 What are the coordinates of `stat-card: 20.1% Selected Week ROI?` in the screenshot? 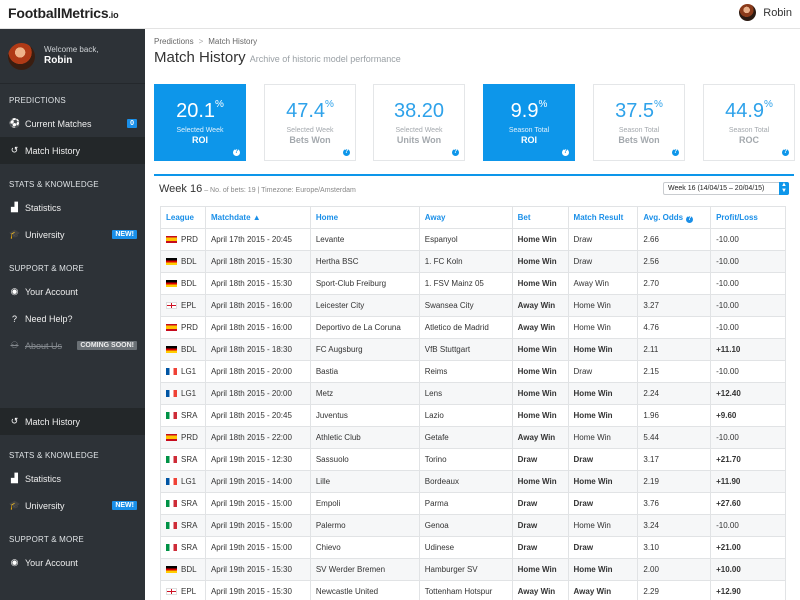 It's located at (200, 122).